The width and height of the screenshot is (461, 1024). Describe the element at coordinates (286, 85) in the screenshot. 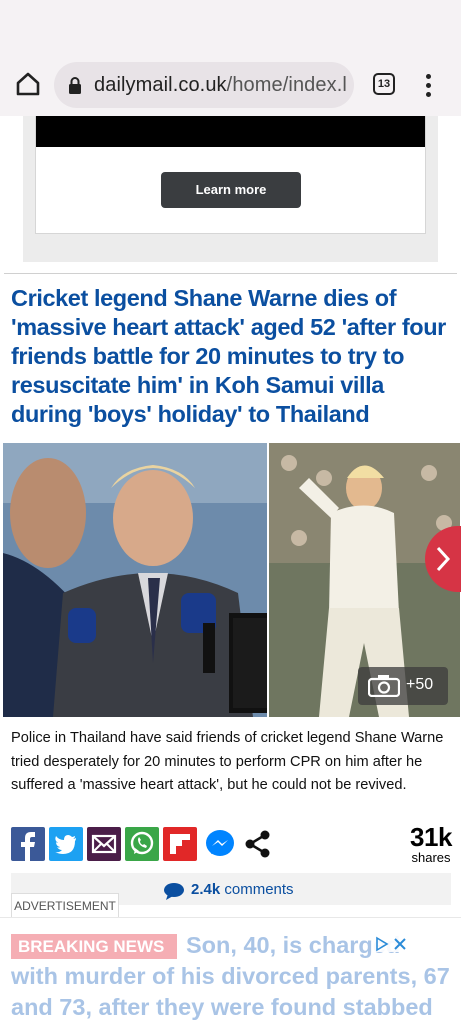

I see `url-path: /home/index.l` at that location.